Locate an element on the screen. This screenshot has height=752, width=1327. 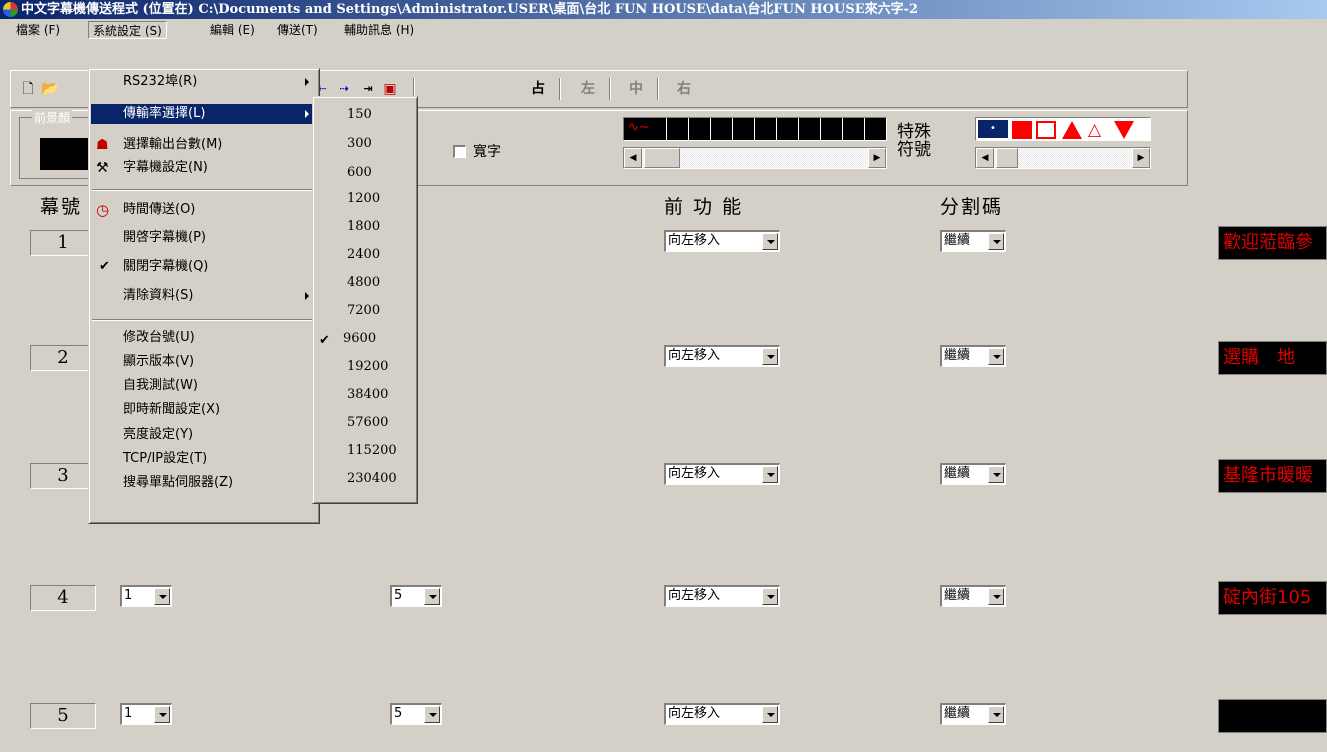
menu-item-marquee-settings: ⚒ 字幕機設定(N) is located at coordinates (204, 168).